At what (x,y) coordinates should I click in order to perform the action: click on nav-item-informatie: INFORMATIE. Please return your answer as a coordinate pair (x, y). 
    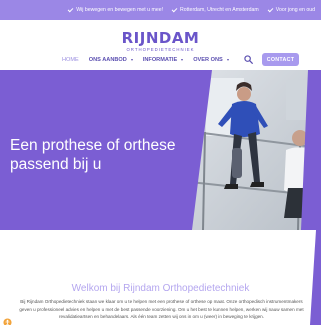
    Looking at the image, I should click on (163, 60).